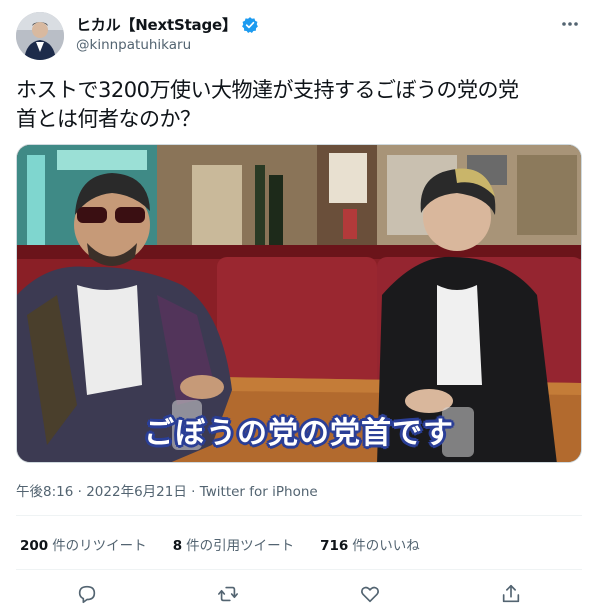 Image resolution: width=598 pixels, height=616 pixels. I want to click on quotes-stat: 8 件の引用ツイート, so click(233, 544).